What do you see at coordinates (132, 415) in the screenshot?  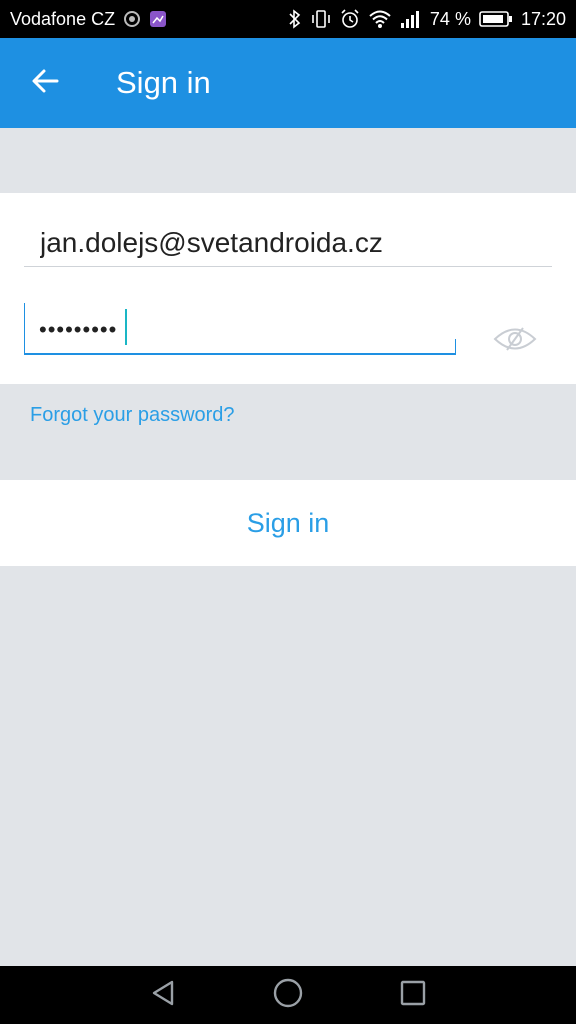 I see `forgot-password-link: Forgot your password?` at bounding box center [132, 415].